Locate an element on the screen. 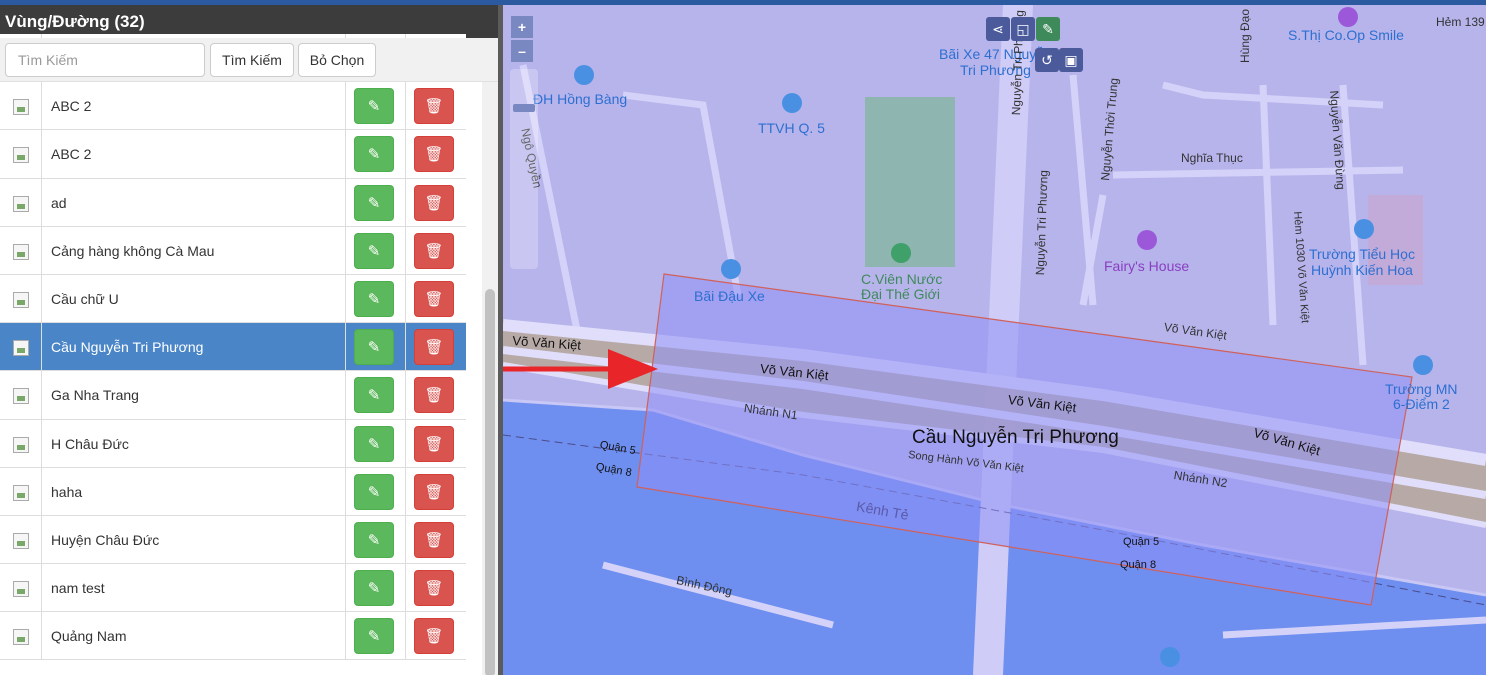 The height and width of the screenshot is (675, 1486). list-item-name: Cảng hàng không Cà Mau is located at coordinates (133, 250).